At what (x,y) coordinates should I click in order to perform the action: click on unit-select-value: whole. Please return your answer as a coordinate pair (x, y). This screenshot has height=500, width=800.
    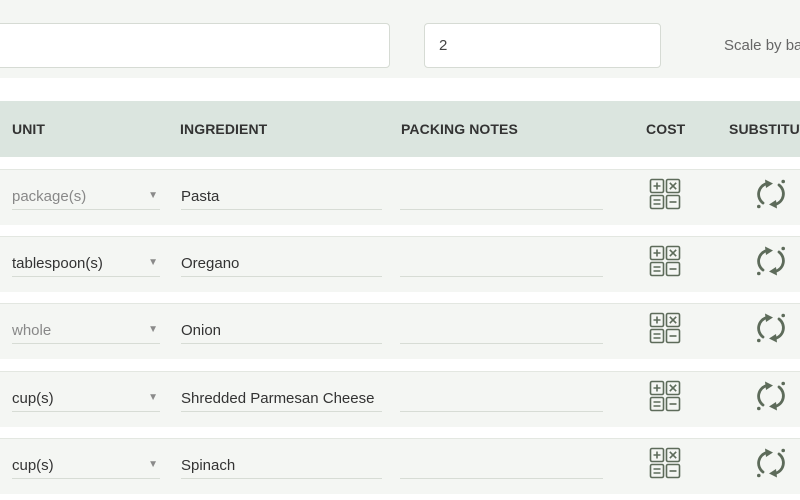
    Looking at the image, I should click on (32, 330).